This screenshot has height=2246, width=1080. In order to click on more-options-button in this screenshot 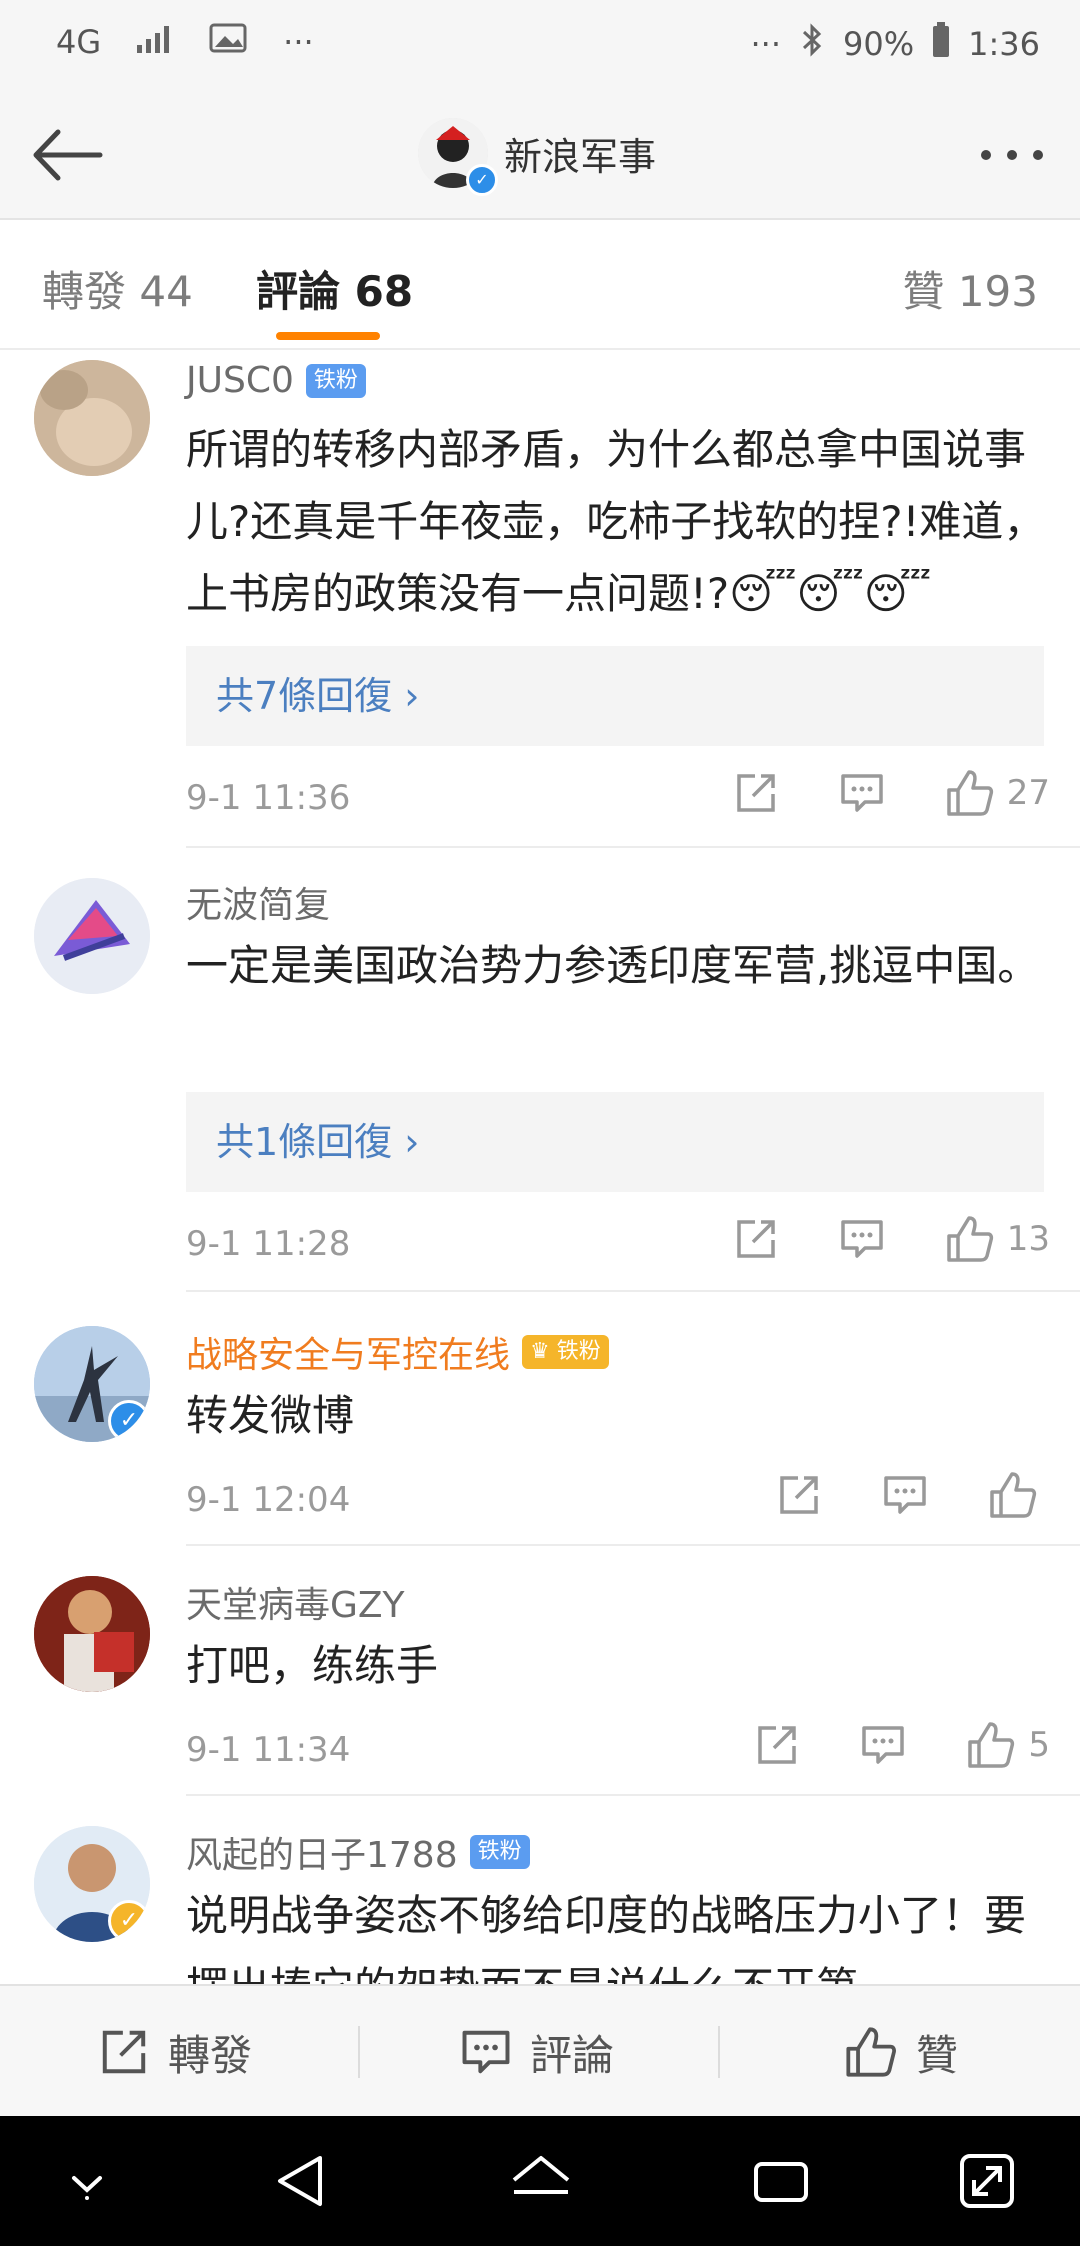, I will do `click(1012, 155)`.